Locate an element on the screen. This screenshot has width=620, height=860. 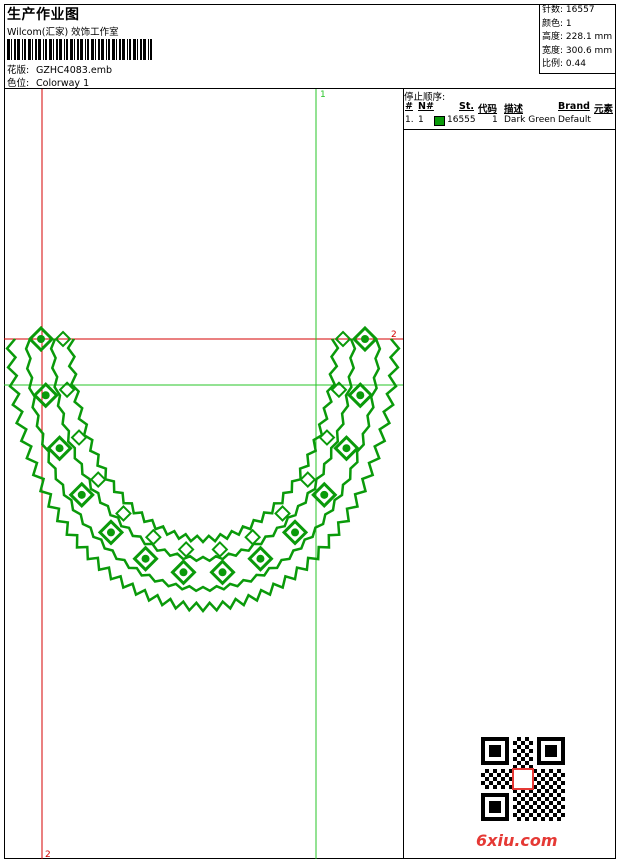
barcode is located at coordinates (79, 49).